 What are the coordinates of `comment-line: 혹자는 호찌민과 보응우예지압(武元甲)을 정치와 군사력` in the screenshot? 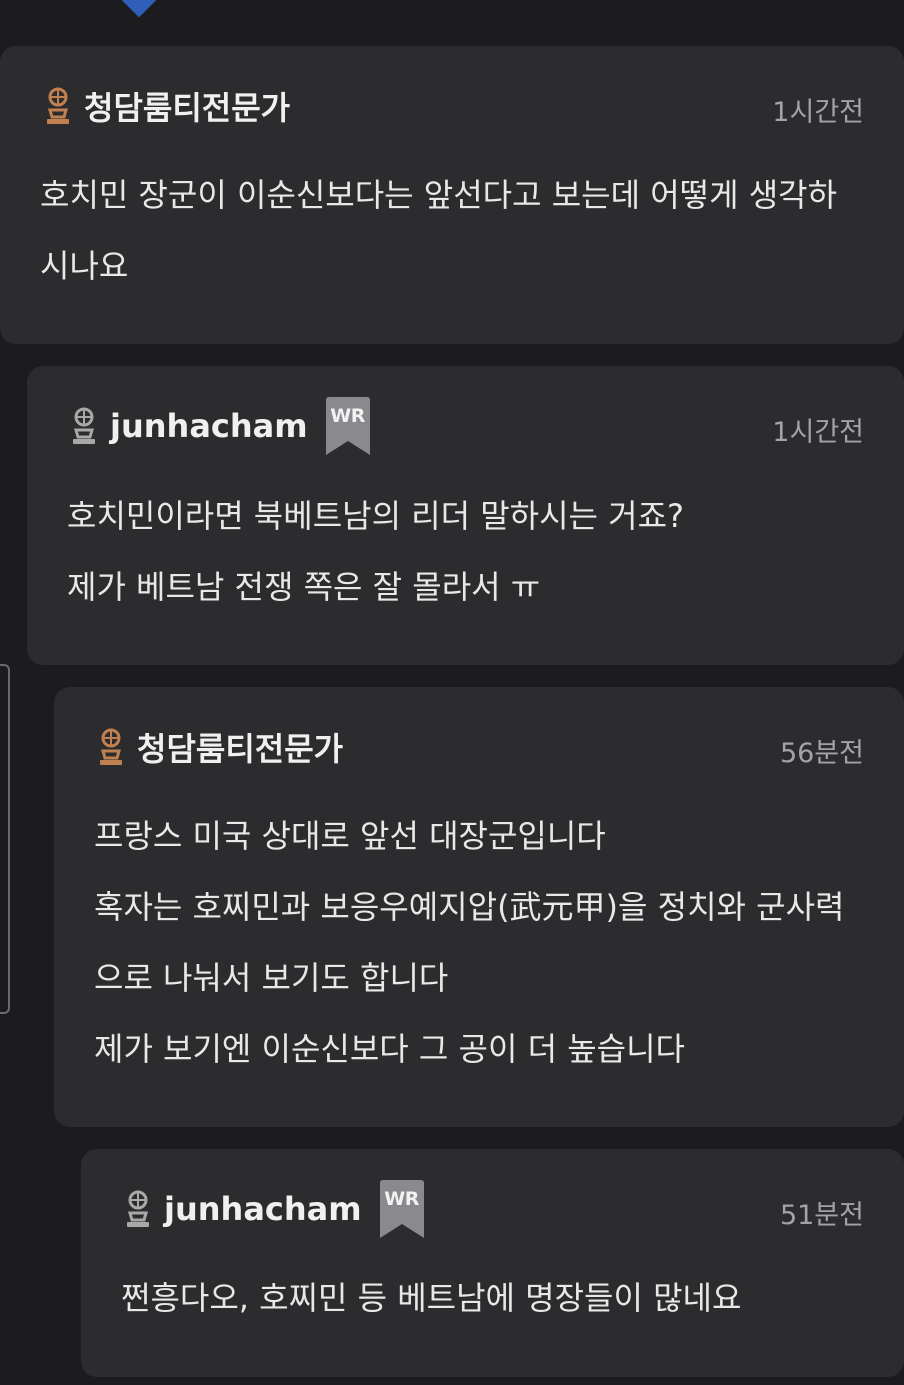 It's located at (469, 907).